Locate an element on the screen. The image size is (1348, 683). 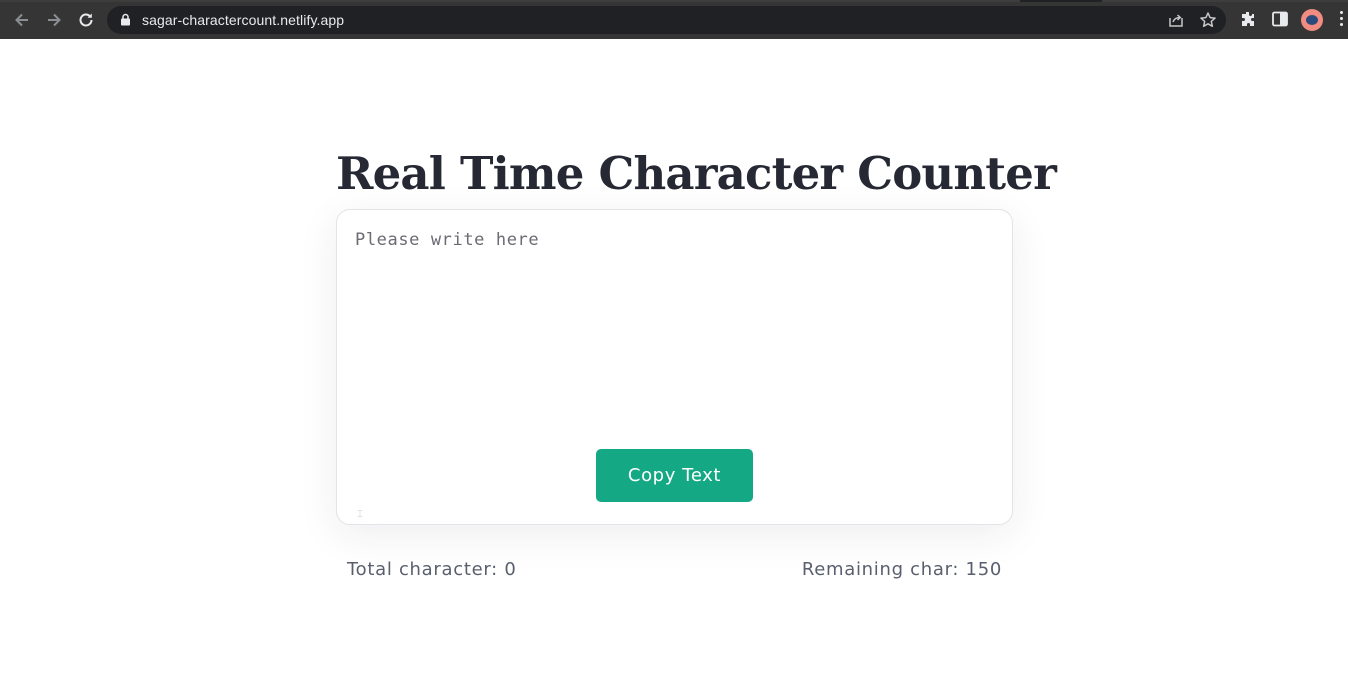
back-button is located at coordinates (22, 20).